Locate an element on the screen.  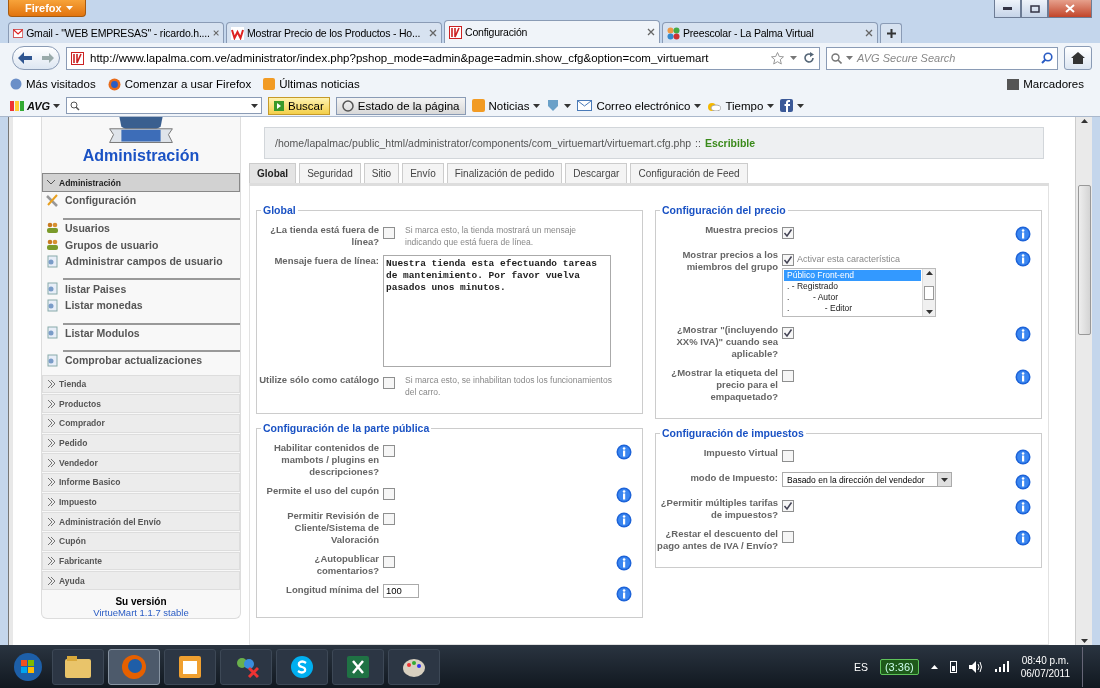
search-field: AVG Secure Search is located at coordinates (942, 58).